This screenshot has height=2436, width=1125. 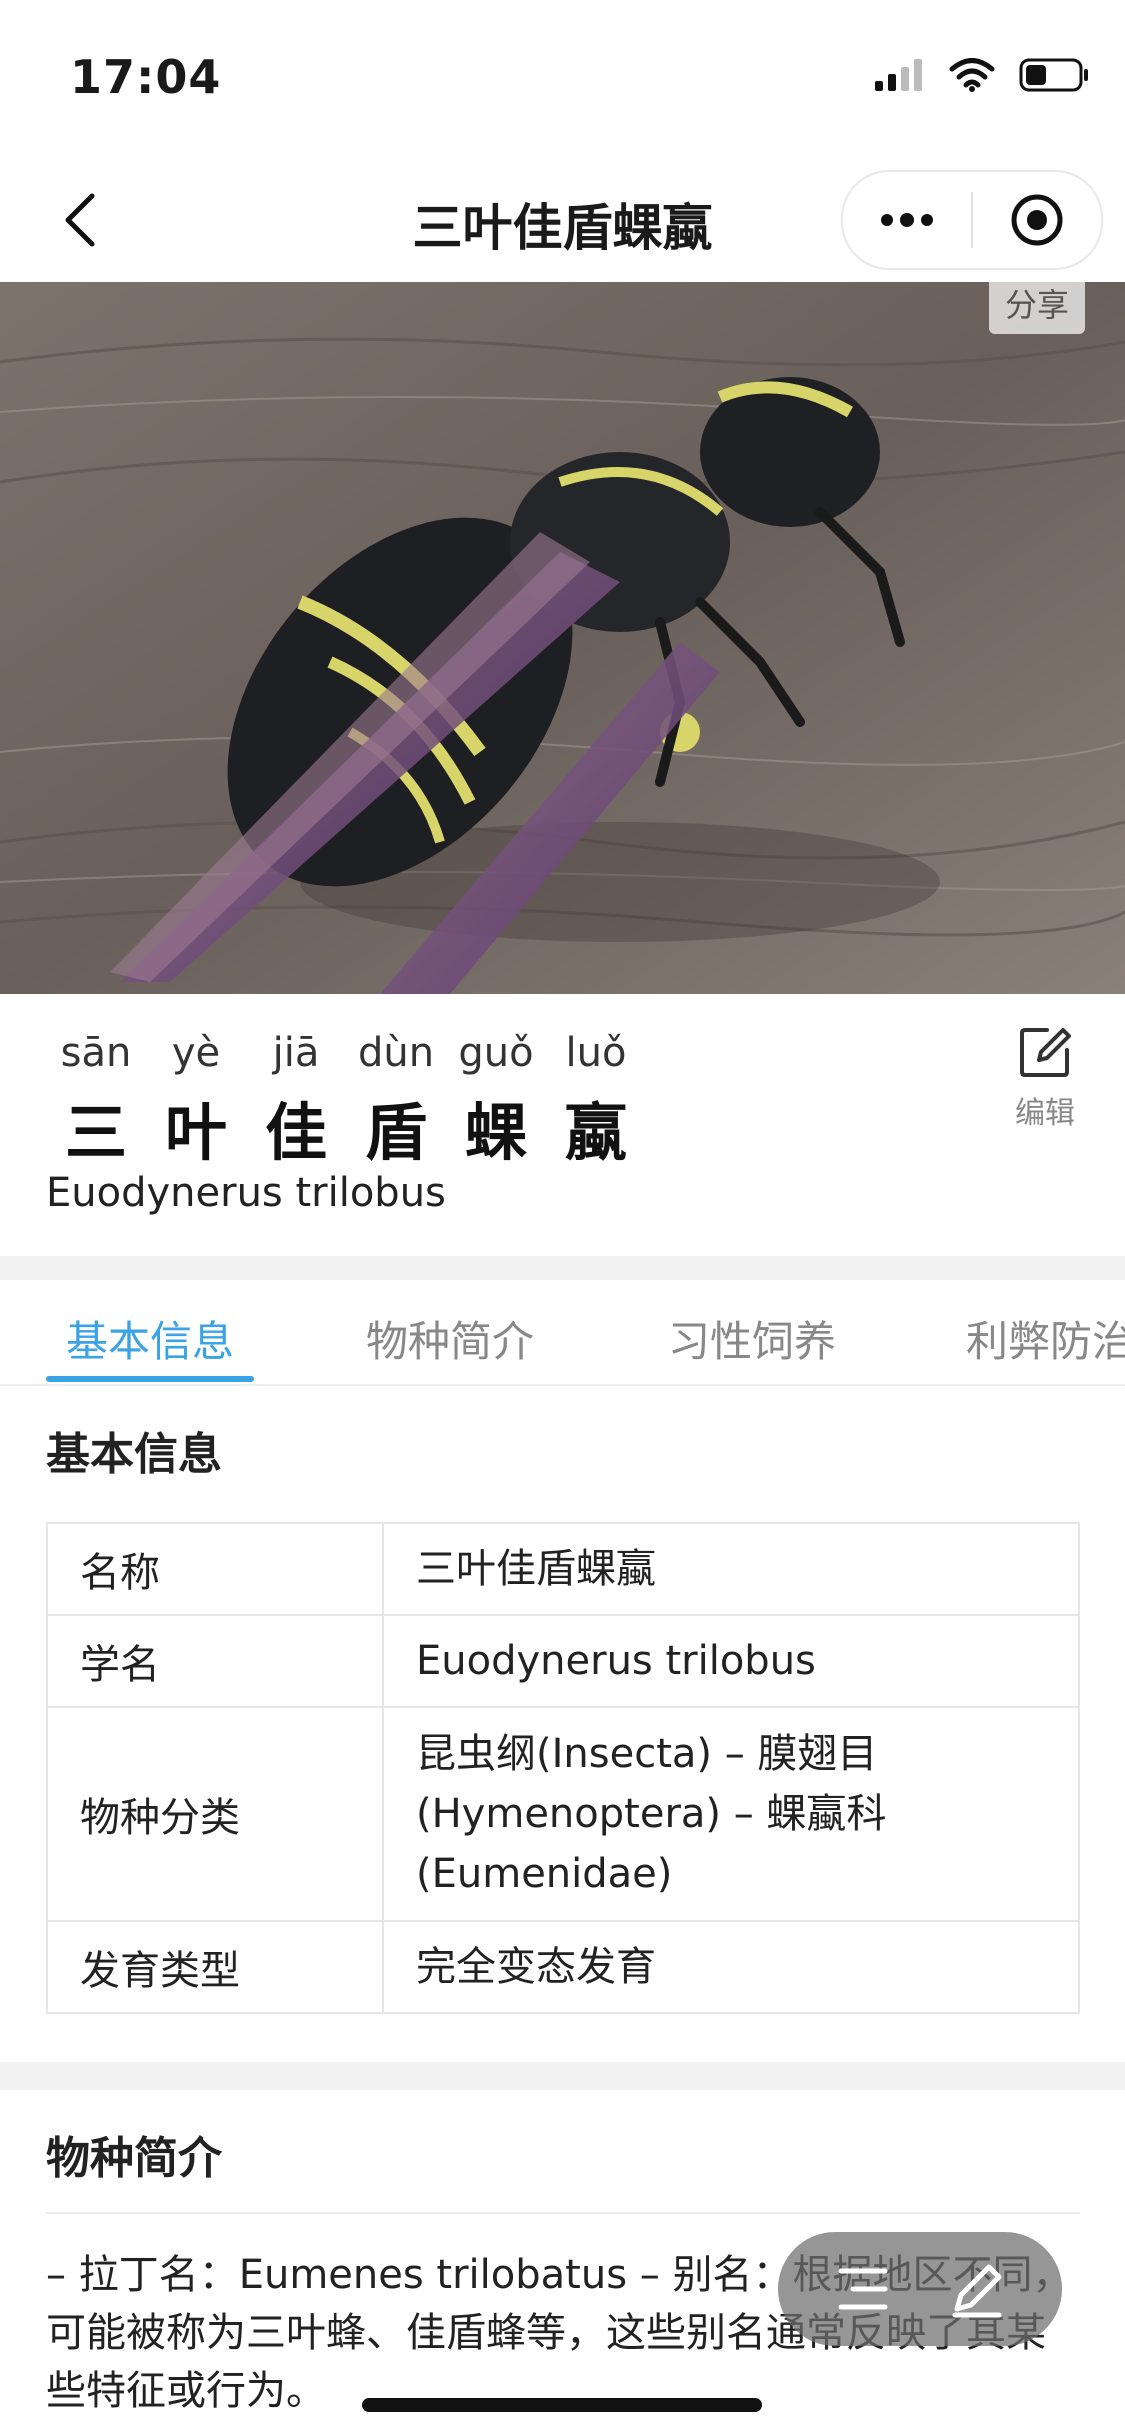 I want to click on pen-icon, so click(x=977, y=2289).